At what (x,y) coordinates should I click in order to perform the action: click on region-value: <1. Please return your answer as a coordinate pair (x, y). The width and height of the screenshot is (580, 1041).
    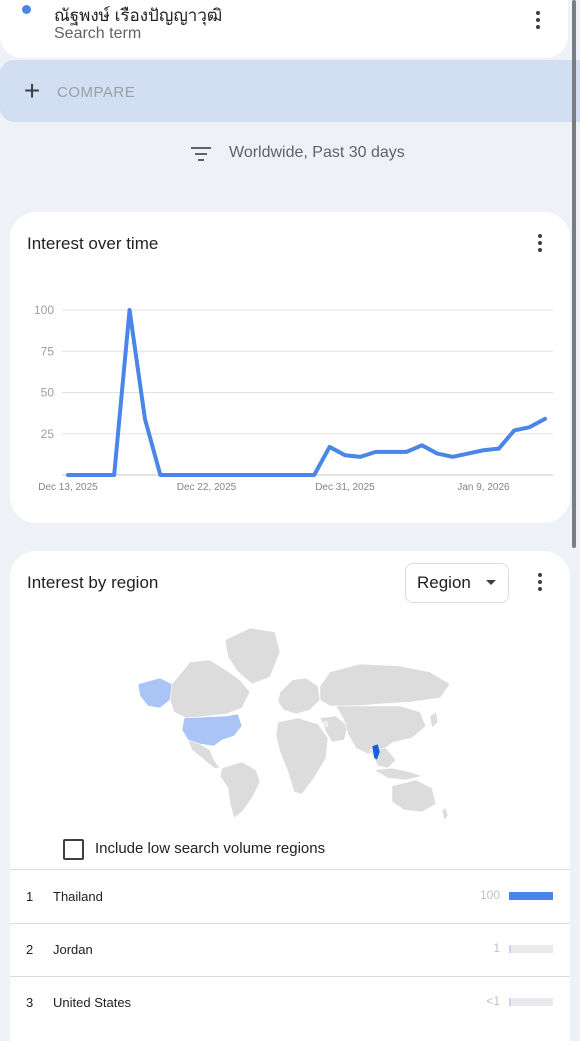
    Looking at the image, I should click on (493, 1001).